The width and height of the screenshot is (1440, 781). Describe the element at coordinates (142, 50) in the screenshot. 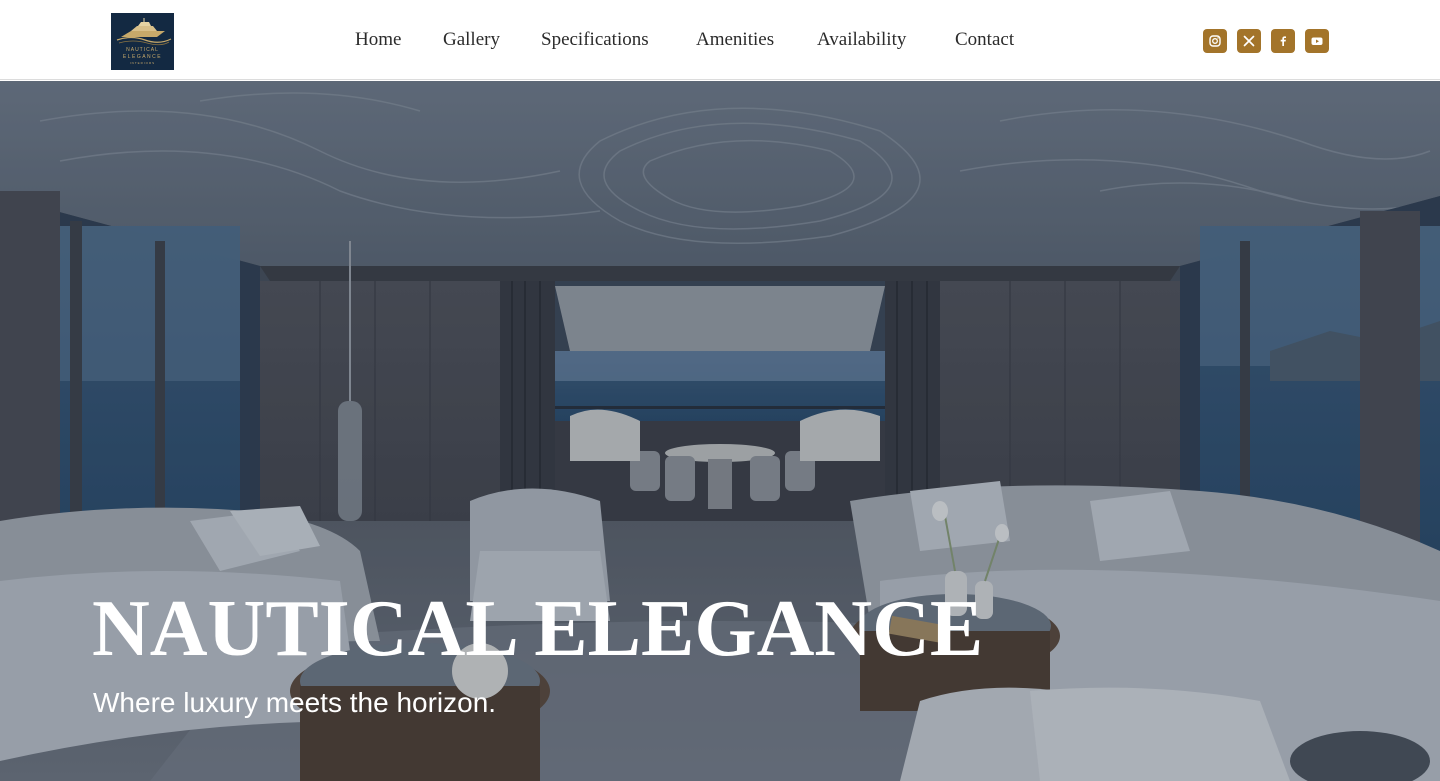

I see `logo-text-line1: NAUTICAL` at that location.